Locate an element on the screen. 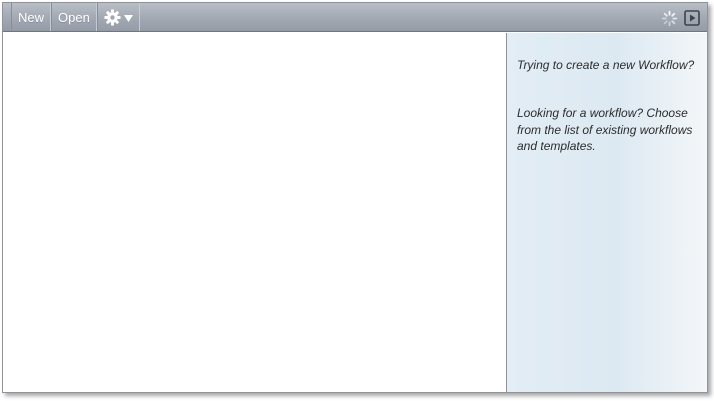  play-icon is located at coordinates (692, 18).